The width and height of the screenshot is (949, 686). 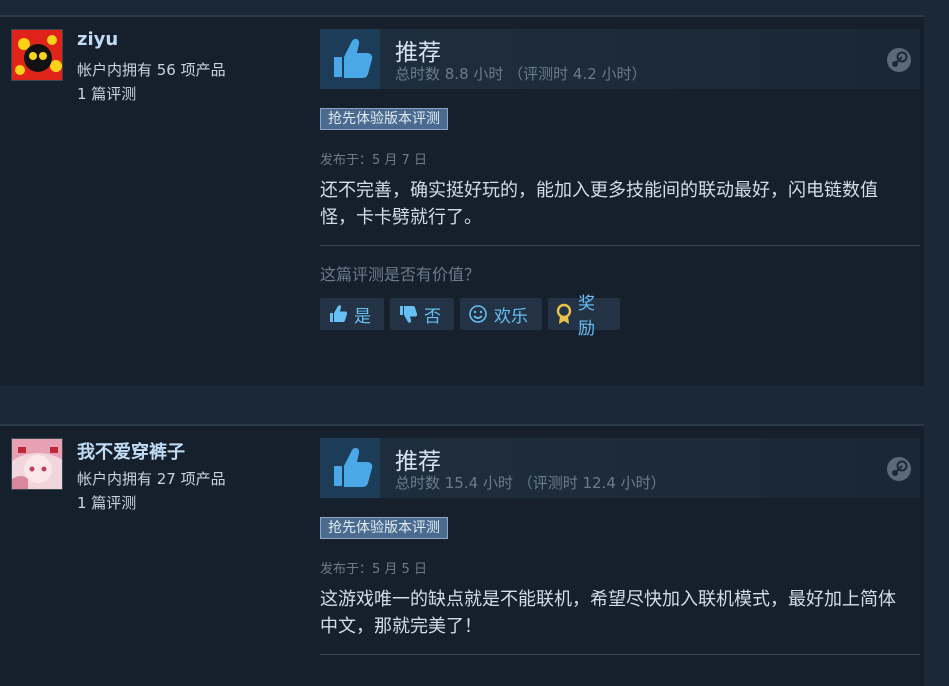 I want to click on username: ziyu, so click(x=97, y=39).